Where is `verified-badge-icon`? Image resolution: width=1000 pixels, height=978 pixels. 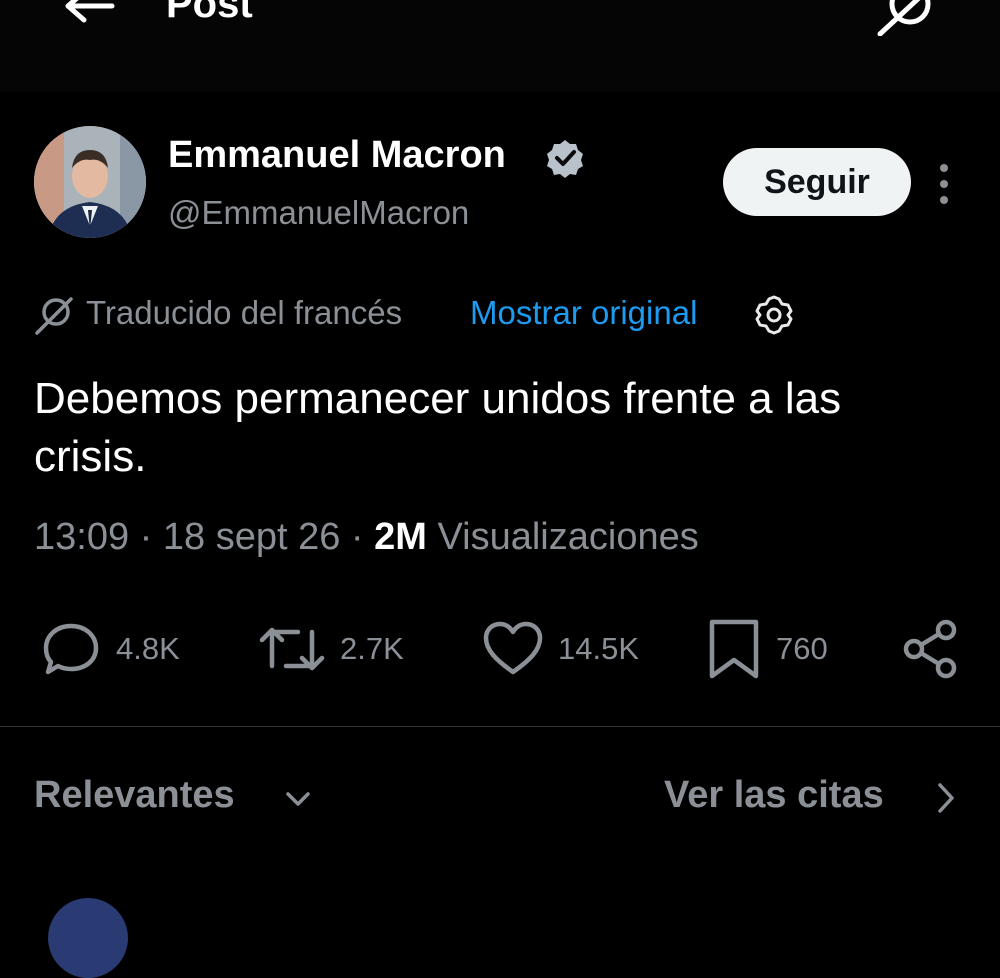
verified-badge-icon is located at coordinates (565, 159).